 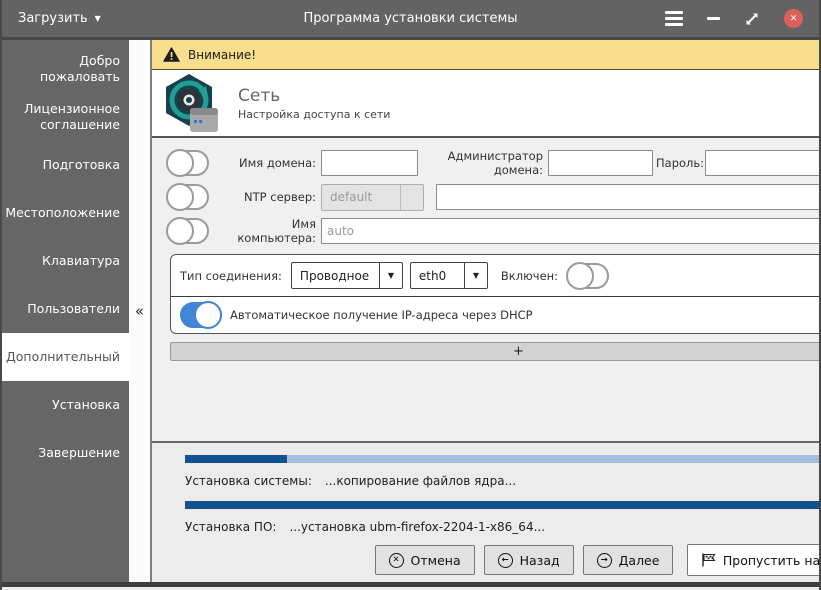 I want to click on domain-admin-label: Администратор домена:, so click(x=495, y=163).